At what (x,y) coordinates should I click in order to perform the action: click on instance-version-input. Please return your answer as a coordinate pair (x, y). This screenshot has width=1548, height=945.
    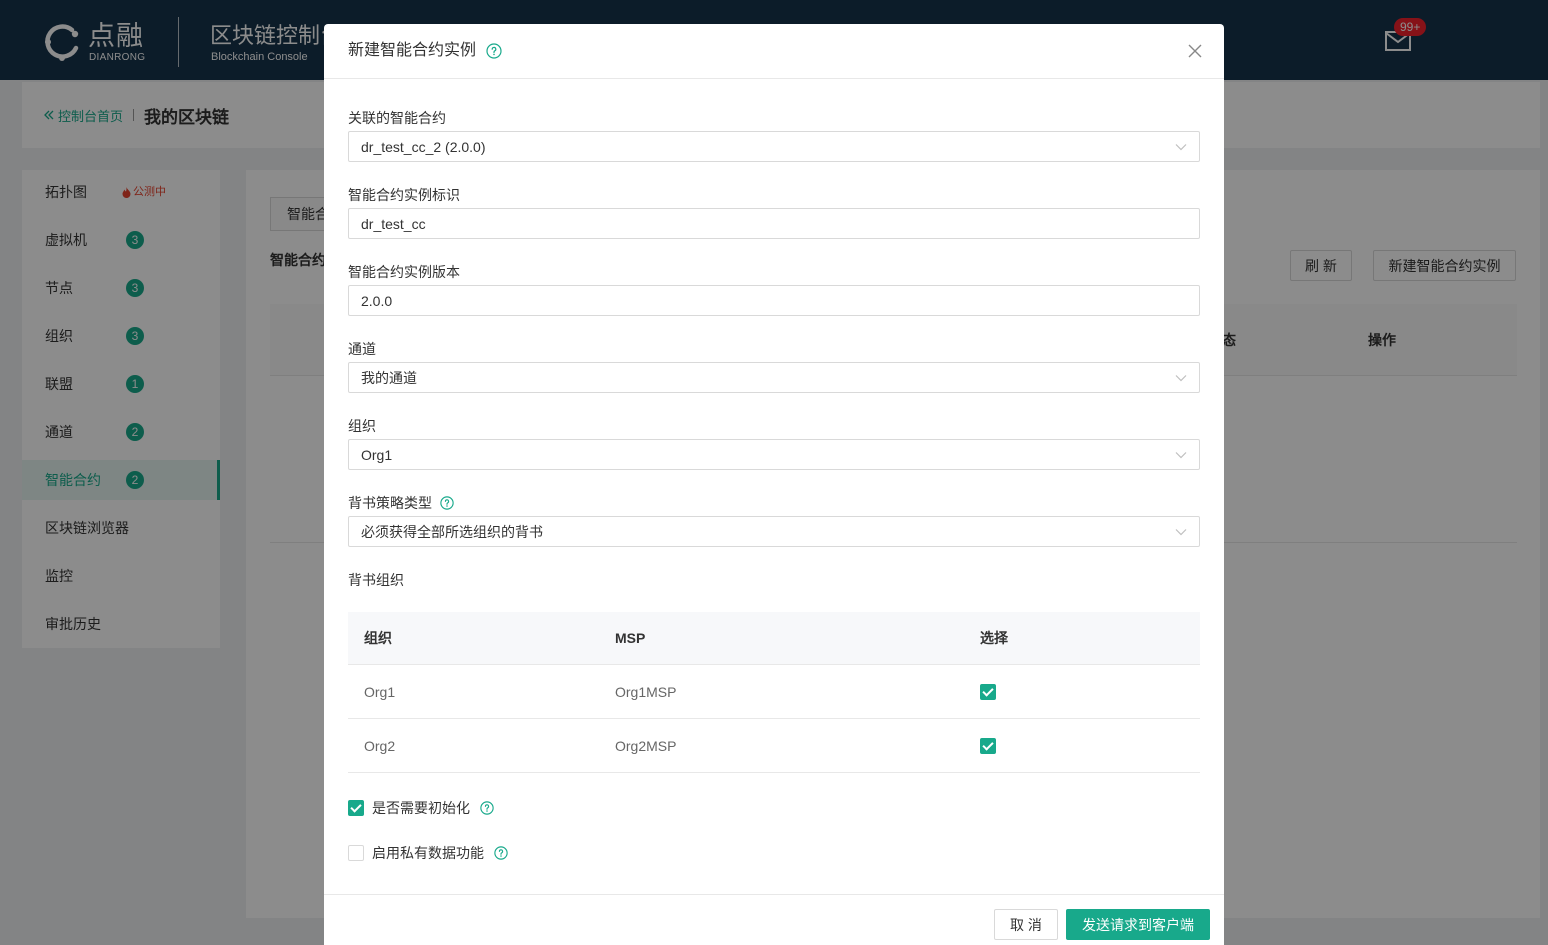
    Looking at the image, I should click on (774, 300).